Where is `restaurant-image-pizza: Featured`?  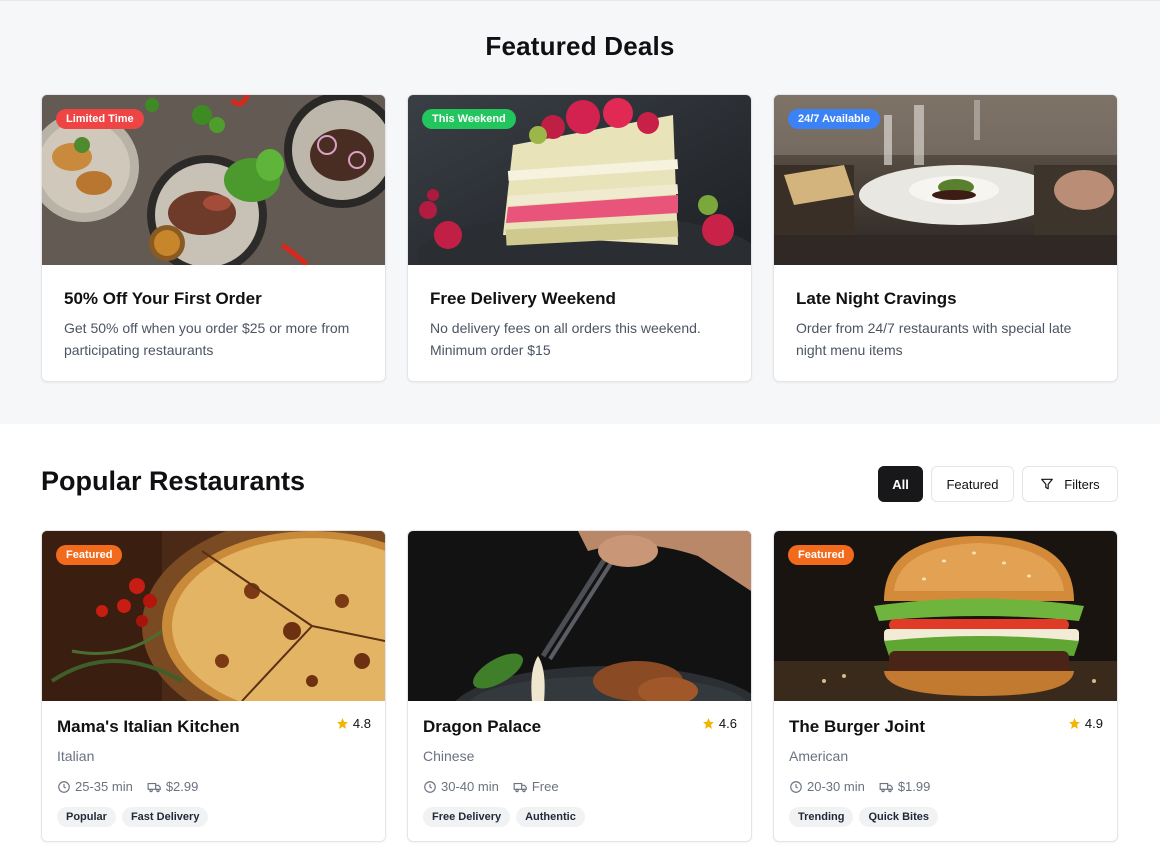
restaurant-image-pizza: Featured is located at coordinates (213, 616).